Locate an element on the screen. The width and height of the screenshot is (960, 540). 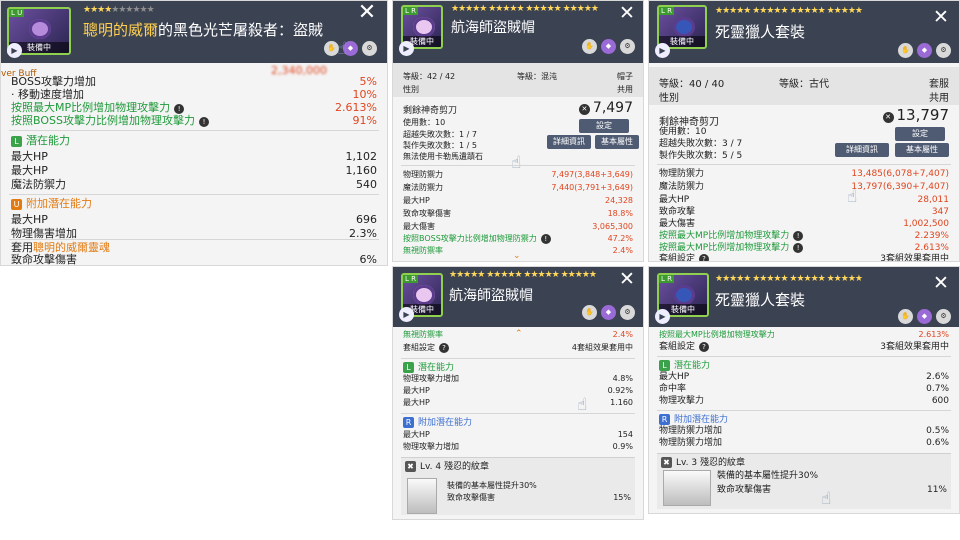
emblem-section: ✖ Lv. 4 殘忍的紋章 裝備的基本屬性提升30% 致命攻擊傷害 15% is located at coordinates (518, 486).